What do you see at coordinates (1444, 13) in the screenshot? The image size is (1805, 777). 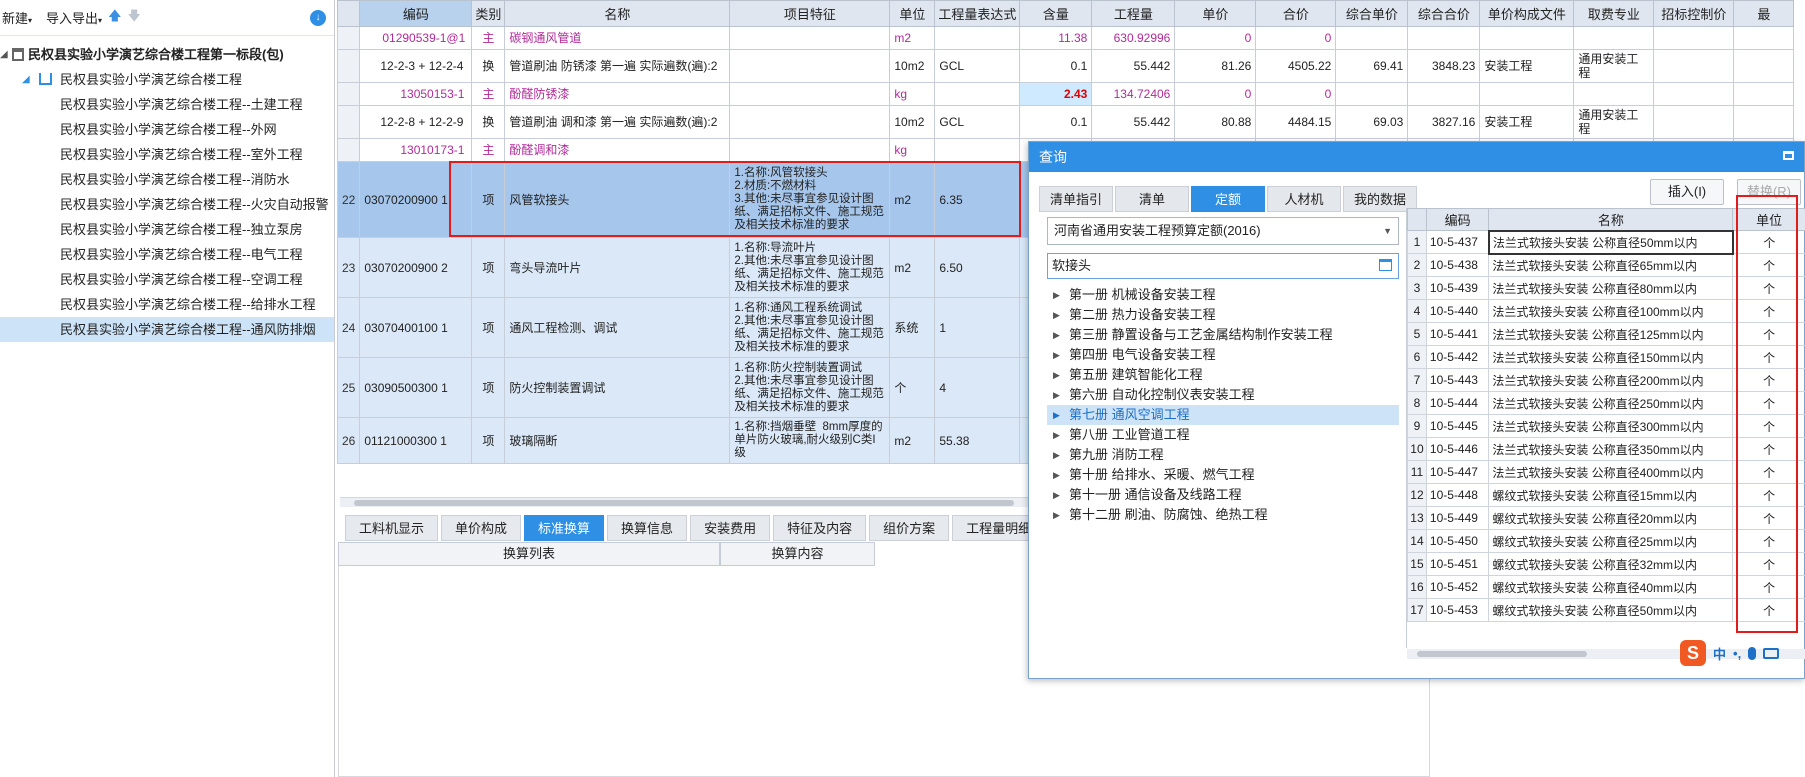 I see `col-comp-total: 综合合价` at bounding box center [1444, 13].